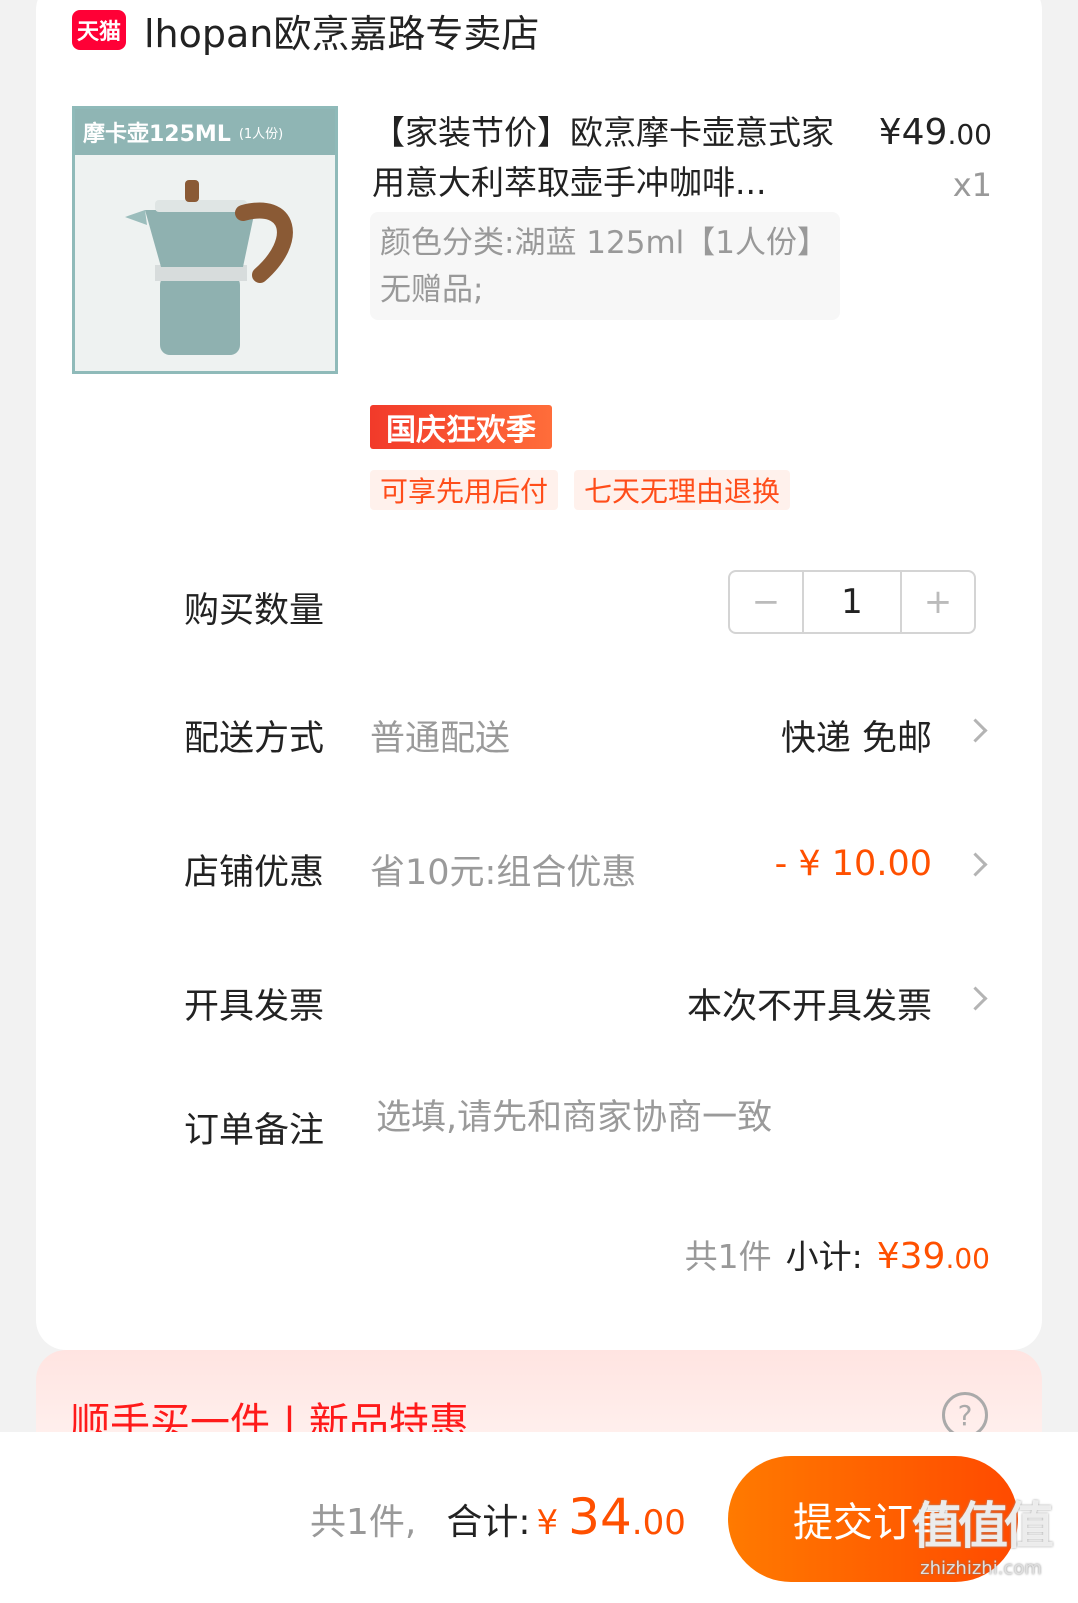 This screenshot has width=1078, height=1603. What do you see at coordinates (363, 1522) in the screenshot?
I see `total-count: 共1件,` at bounding box center [363, 1522].